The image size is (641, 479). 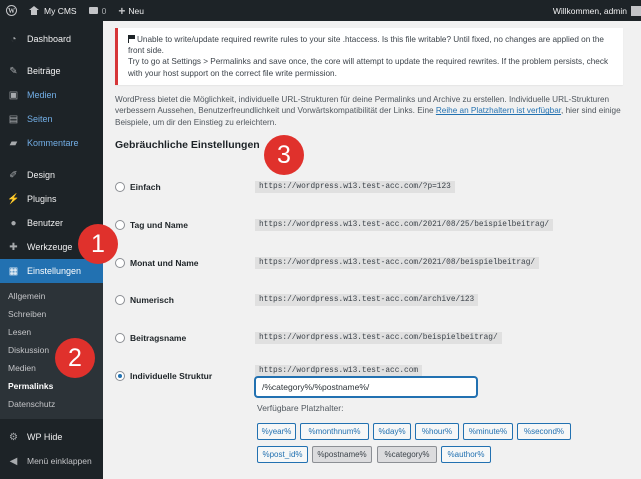 What do you see at coordinates (276, 431) in the screenshot?
I see `tag-year: %year%` at bounding box center [276, 431].